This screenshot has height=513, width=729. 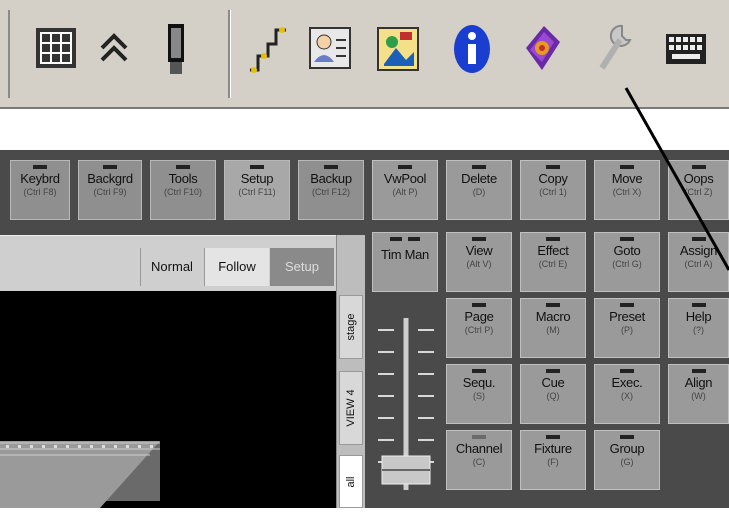 What do you see at coordinates (616, 49) in the screenshot?
I see `wrench-icon` at bounding box center [616, 49].